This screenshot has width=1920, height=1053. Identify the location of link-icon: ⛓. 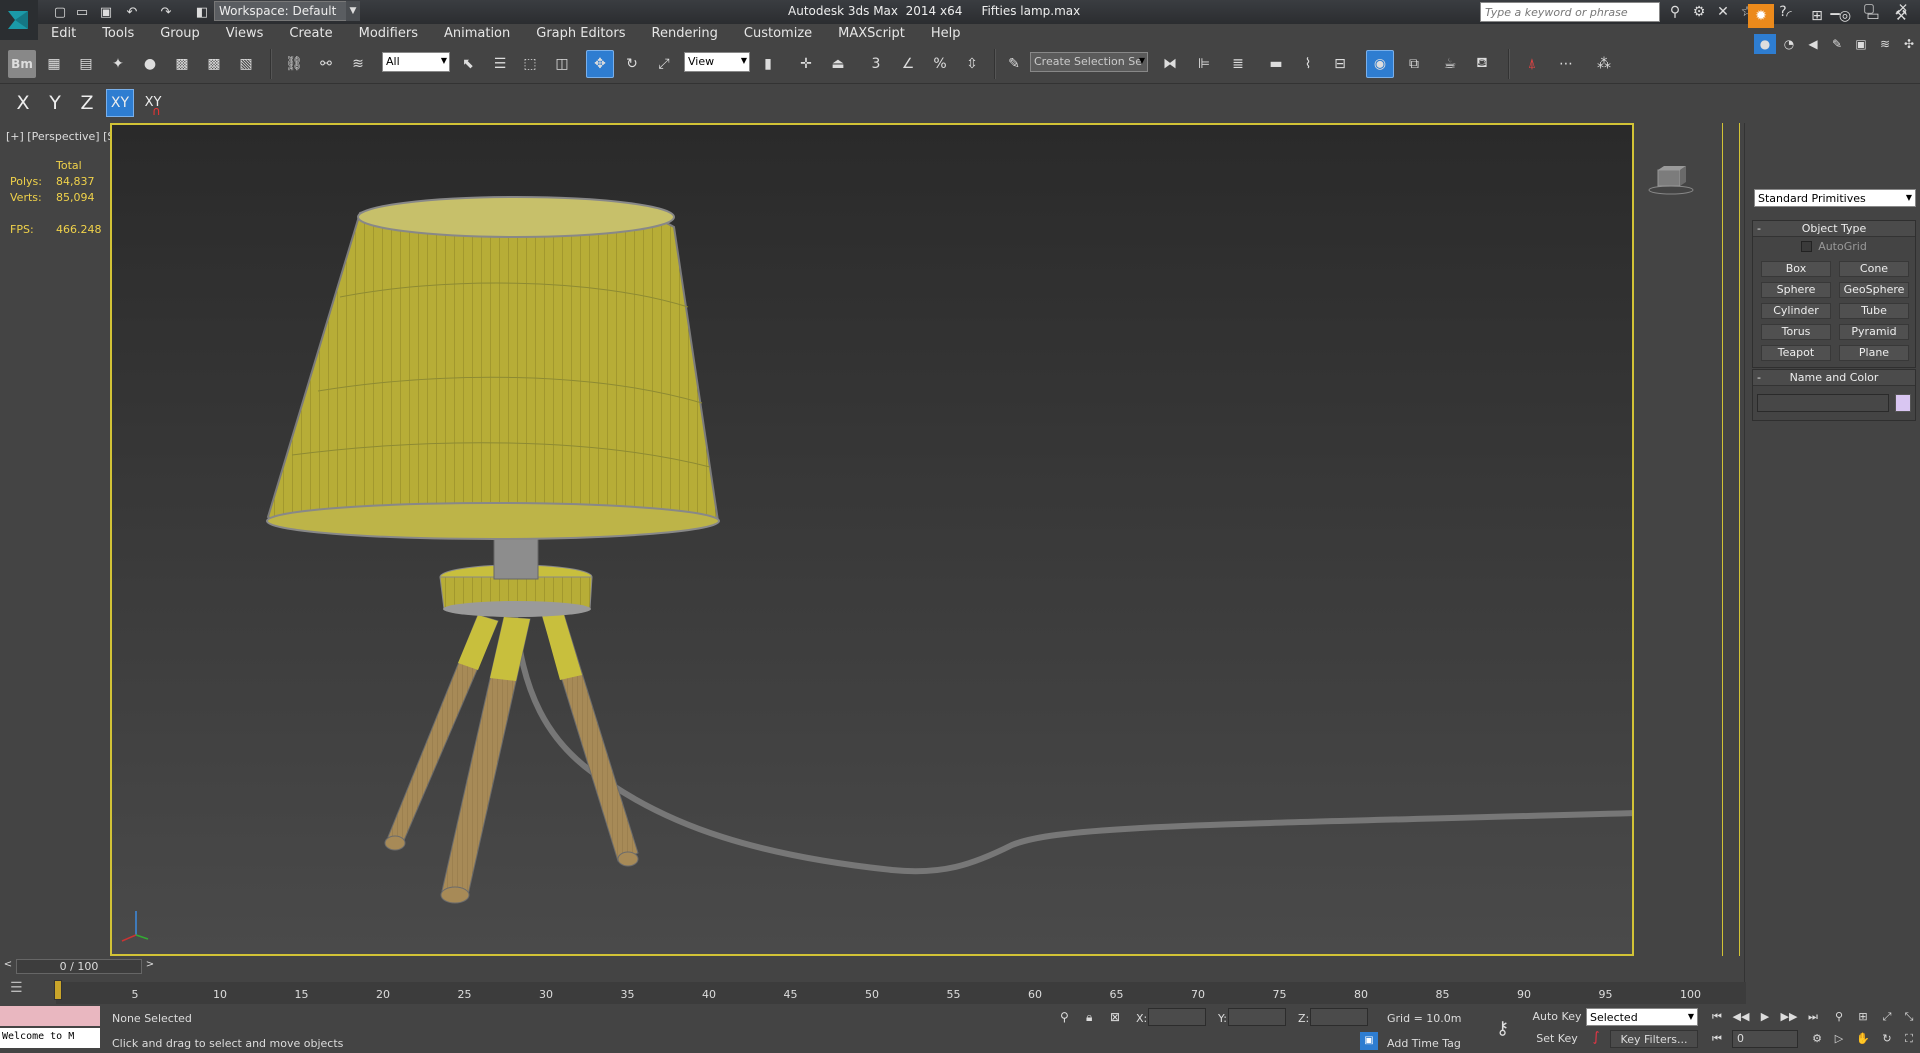
(294, 64).